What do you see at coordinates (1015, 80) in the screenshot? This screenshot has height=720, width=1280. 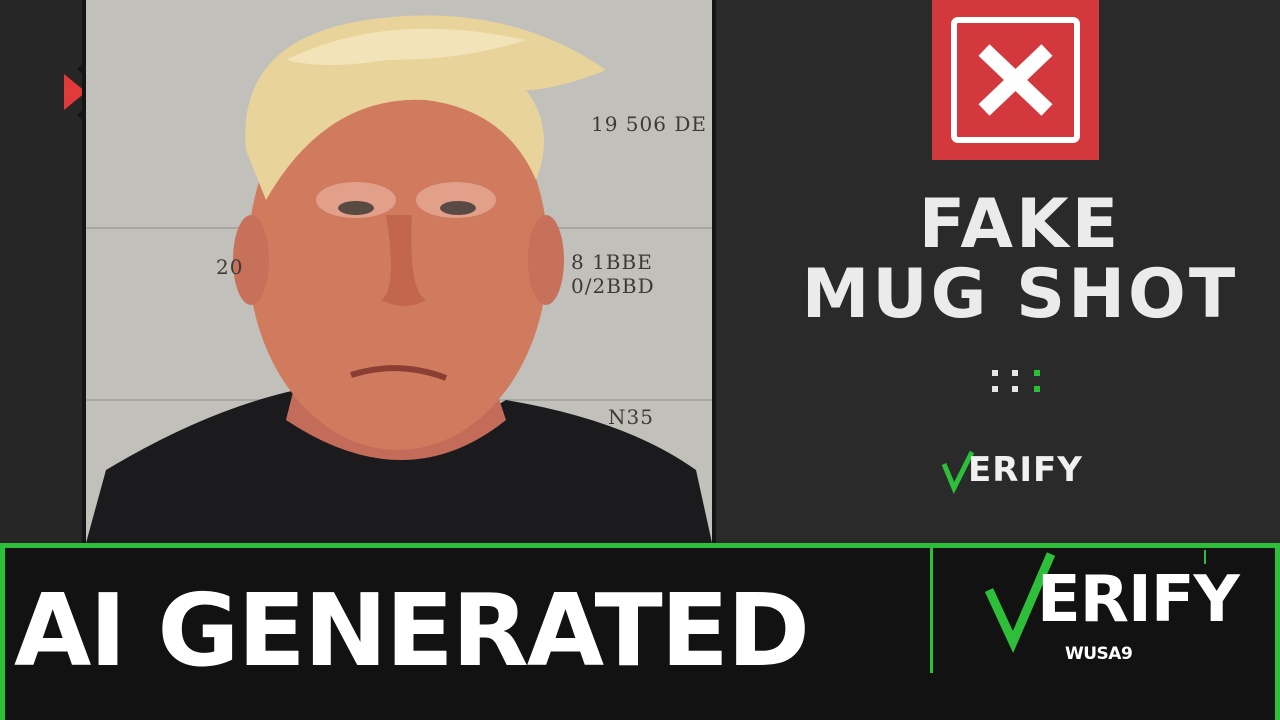 I see `x-mark-icon` at bounding box center [1015, 80].